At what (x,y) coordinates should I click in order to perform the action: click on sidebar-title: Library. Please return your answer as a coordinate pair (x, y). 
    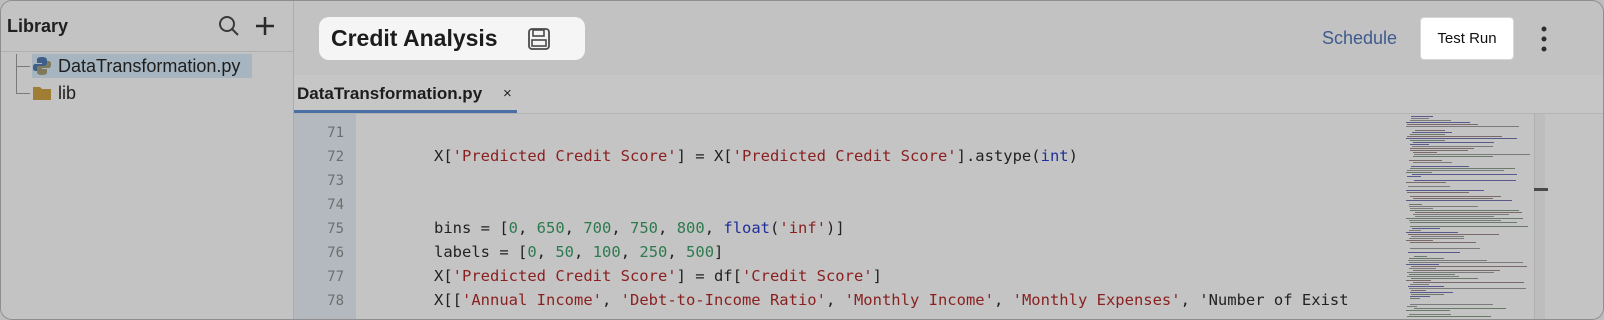
    Looking at the image, I should click on (38, 26).